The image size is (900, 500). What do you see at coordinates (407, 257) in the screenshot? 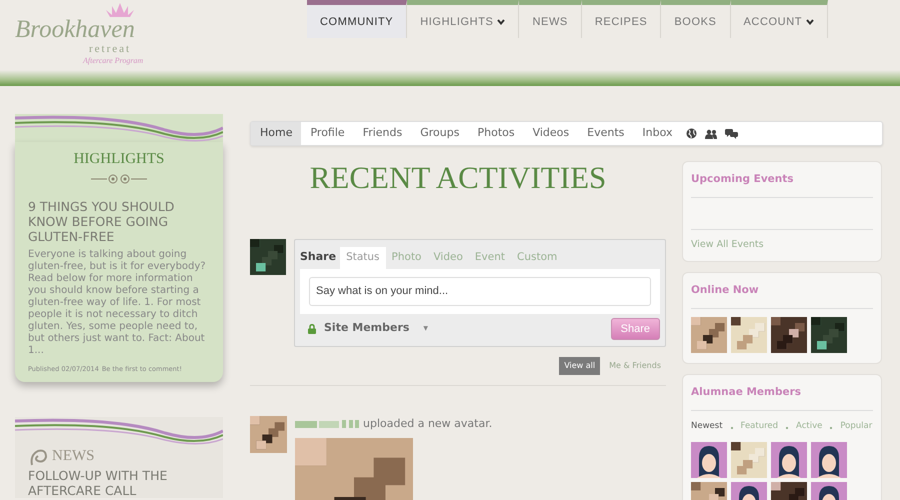
I see `composer-tab: Photo` at bounding box center [407, 257].